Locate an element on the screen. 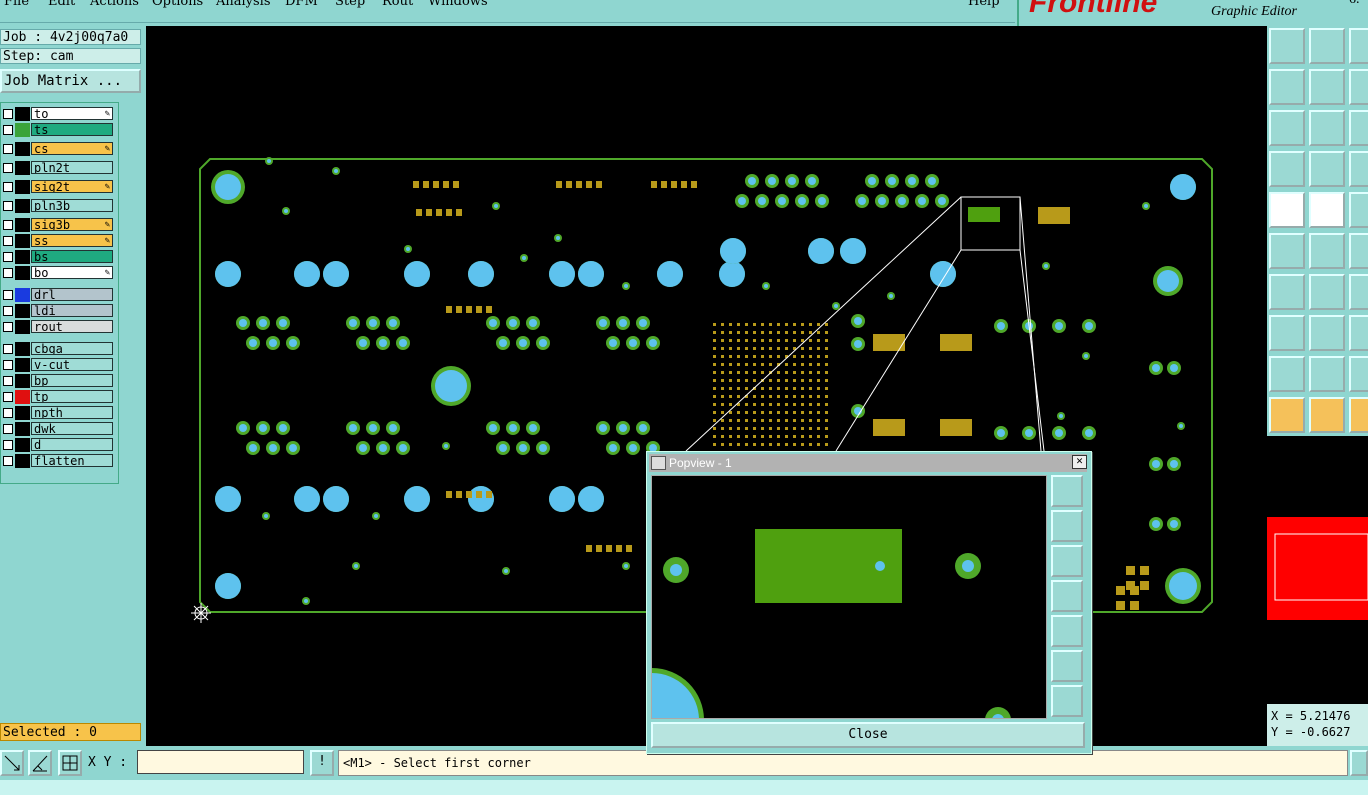  layer-name: pln2t is located at coordinates (72, 167).